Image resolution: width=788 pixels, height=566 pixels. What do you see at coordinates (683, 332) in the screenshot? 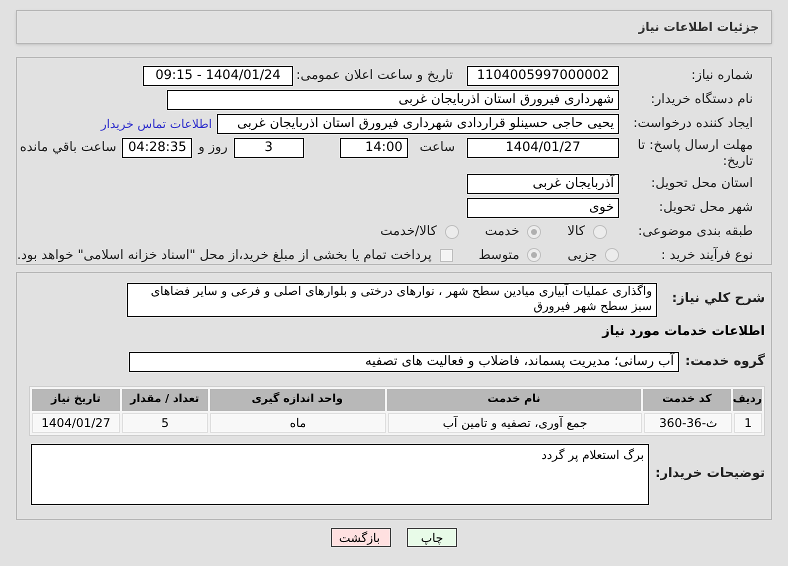
I see `section-title: اطلاعات خدمات مورد نیاز` at bounding box center [683, 332].